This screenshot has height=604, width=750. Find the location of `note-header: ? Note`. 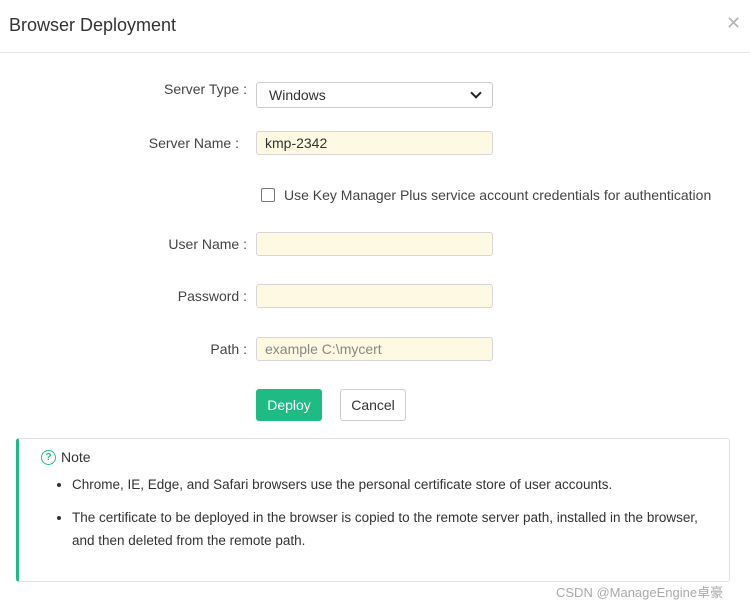

note-header: ? Note is located at coordinates (66, 457).